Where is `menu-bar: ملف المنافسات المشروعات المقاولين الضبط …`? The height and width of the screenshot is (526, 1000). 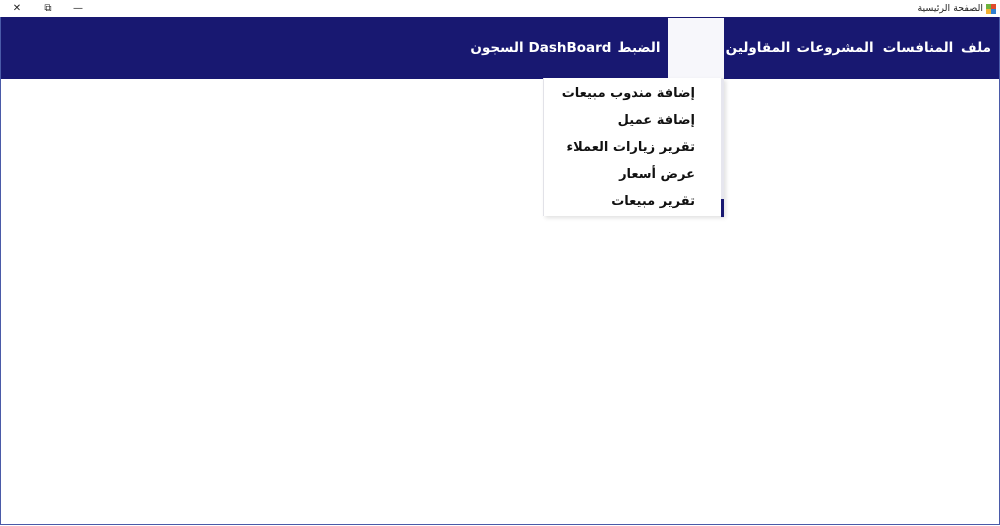
menu-bar: ملف المنافسات المشروعات المقاولين الضبط … is located at coordinates (500, 49).